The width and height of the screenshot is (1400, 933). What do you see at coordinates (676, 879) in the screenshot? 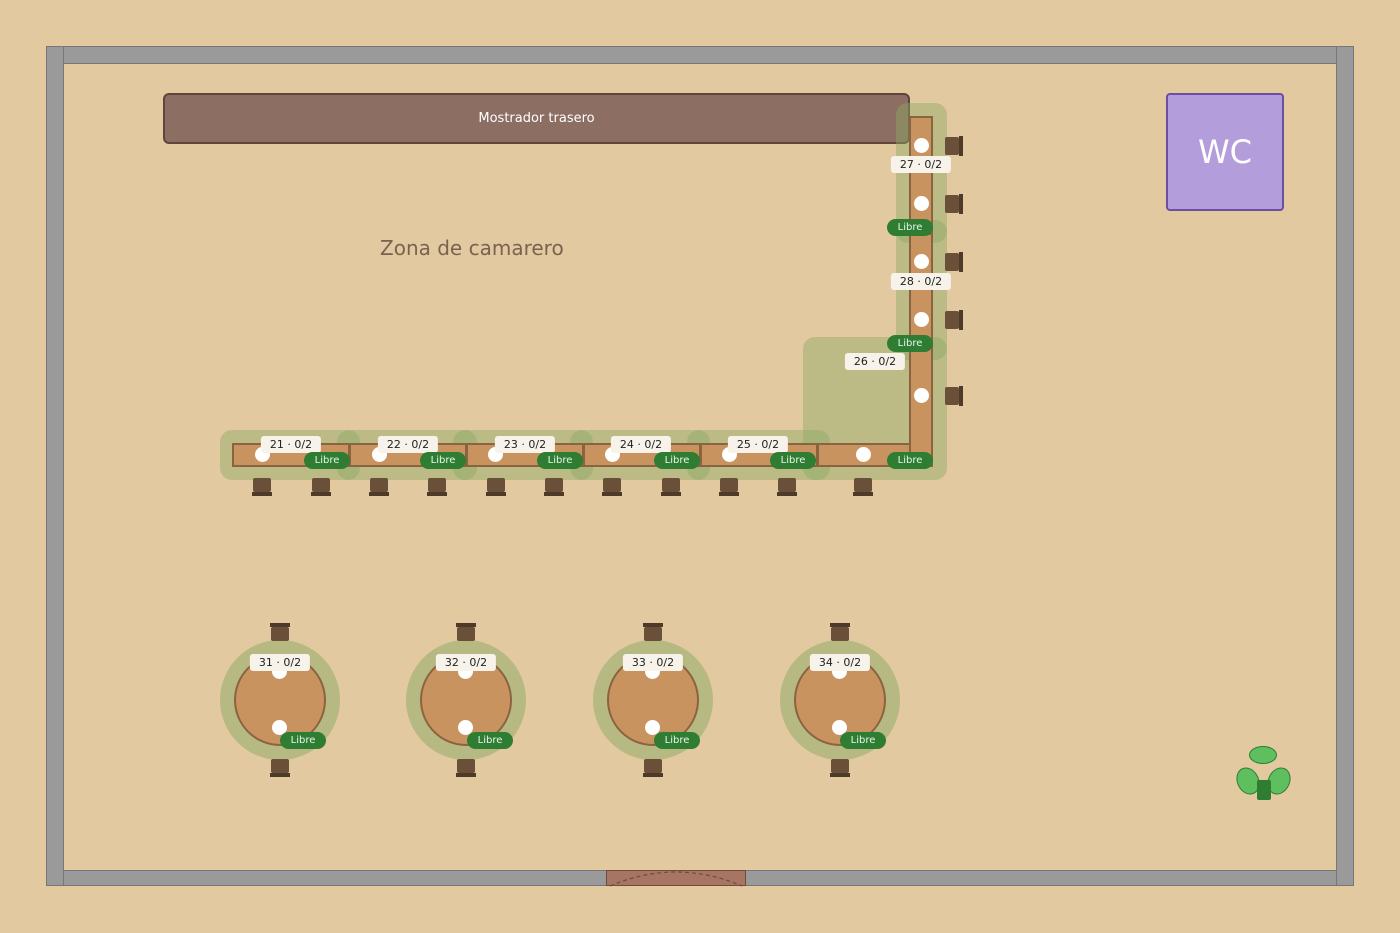
I see `door-swing-arc` at bounding box center [676, 879].